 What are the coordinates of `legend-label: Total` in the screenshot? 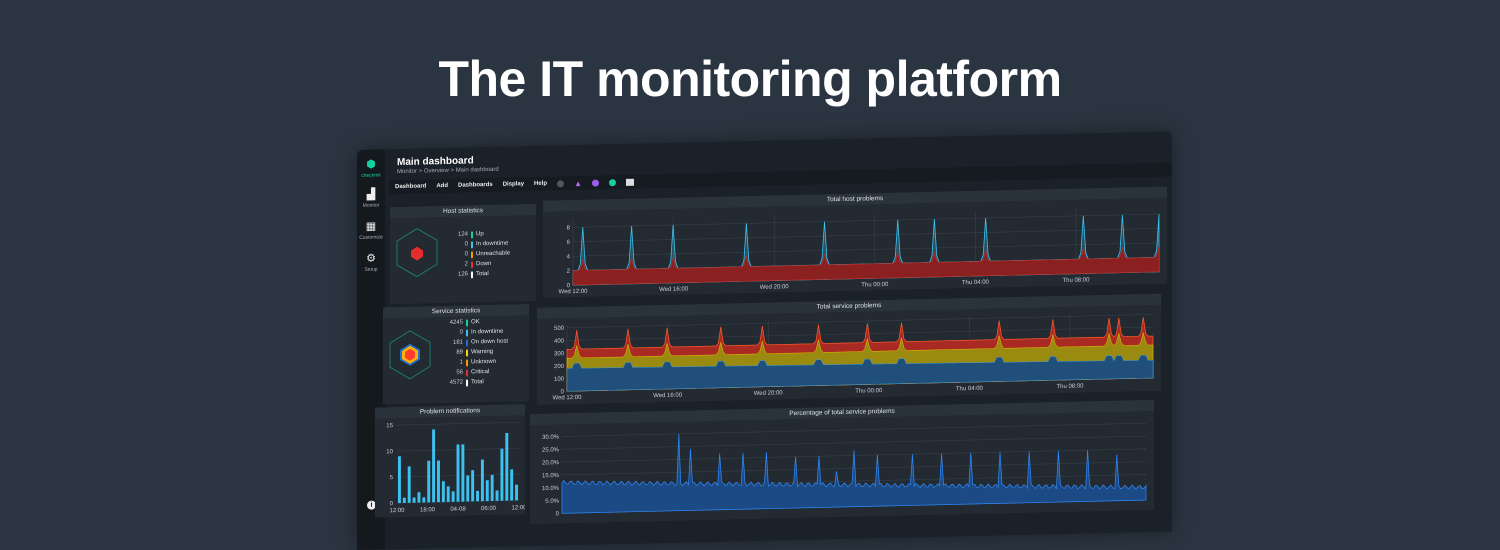 It's located at (477, 382).